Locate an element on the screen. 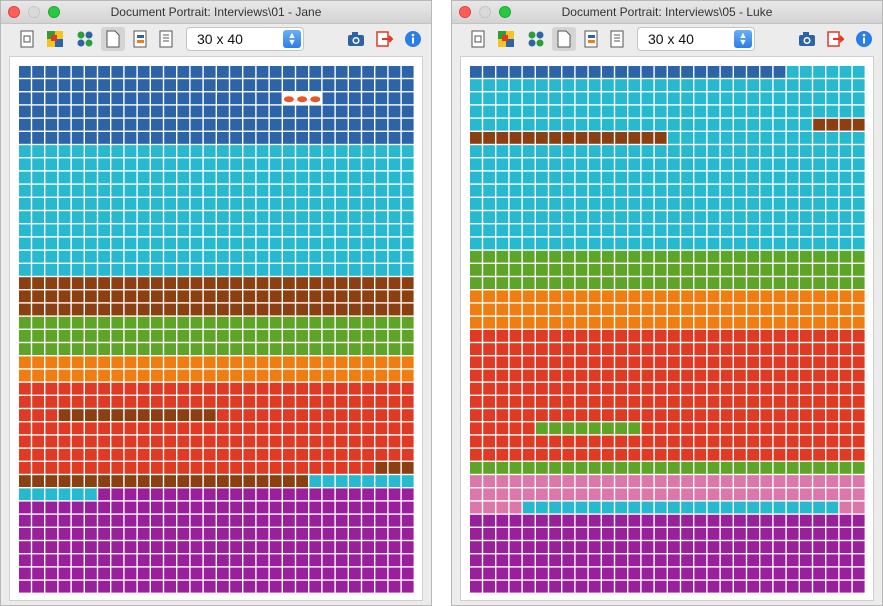 The image size is (883, 606). title-bar: Document Portrait: Interviews\05 - Luke is located at coordinates (667, 12).